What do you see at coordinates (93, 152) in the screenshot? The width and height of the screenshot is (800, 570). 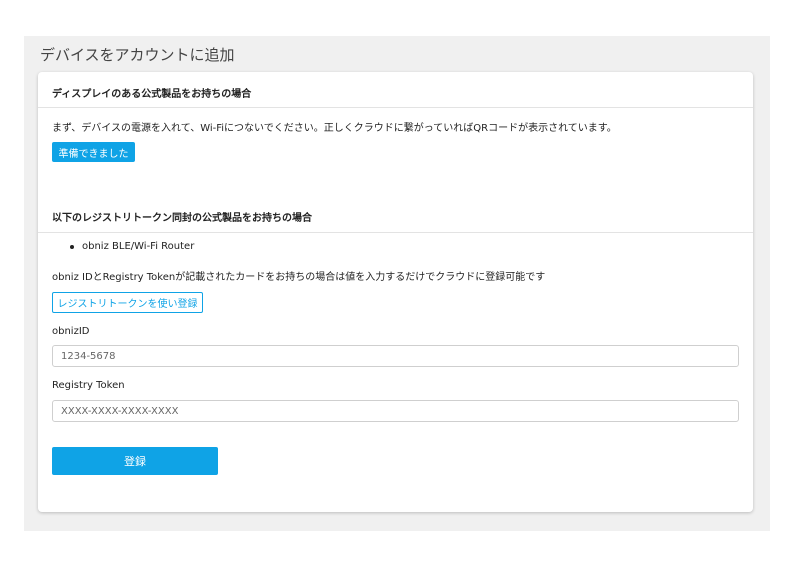 I see `ready-button: 準備できました` at bounding box center [93, 152].